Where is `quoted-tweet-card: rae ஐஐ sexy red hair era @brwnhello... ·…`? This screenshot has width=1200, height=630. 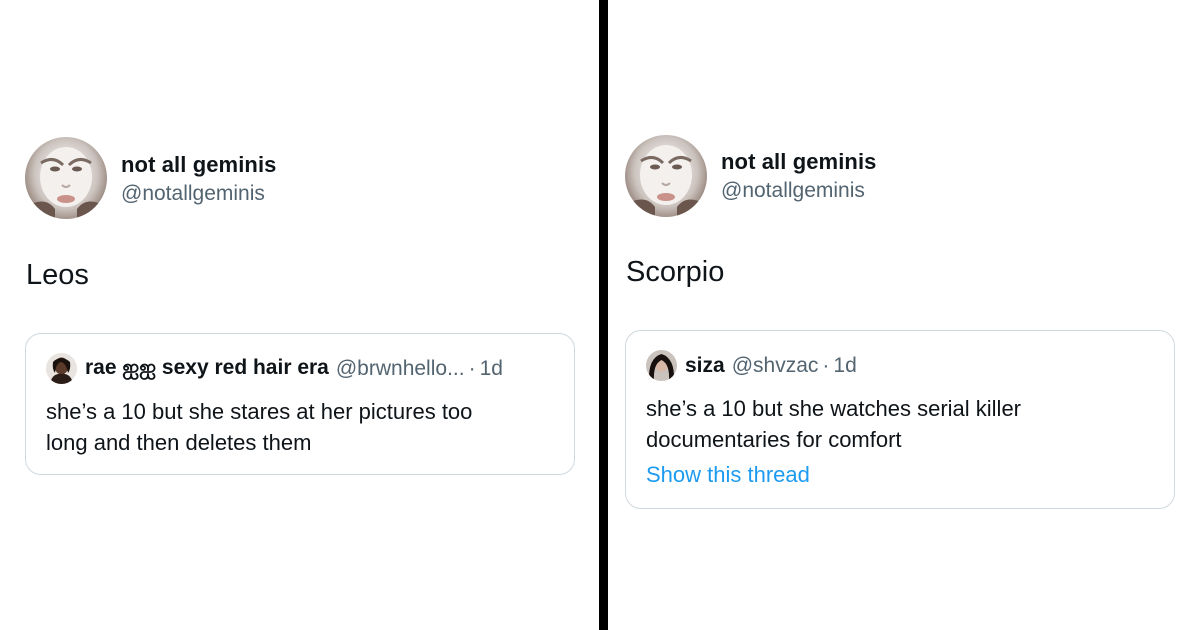 quoted-tweet-card: rae ஐஐ sexy red hair era @brwnhello... ·… is located at coordinates (300, 404).